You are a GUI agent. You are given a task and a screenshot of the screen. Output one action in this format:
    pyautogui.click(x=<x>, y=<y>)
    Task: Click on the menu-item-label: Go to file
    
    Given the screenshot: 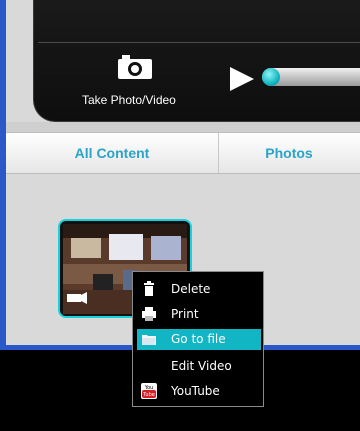 What is the action you would take?
    pyautogui.click(x=198, y=339)
    